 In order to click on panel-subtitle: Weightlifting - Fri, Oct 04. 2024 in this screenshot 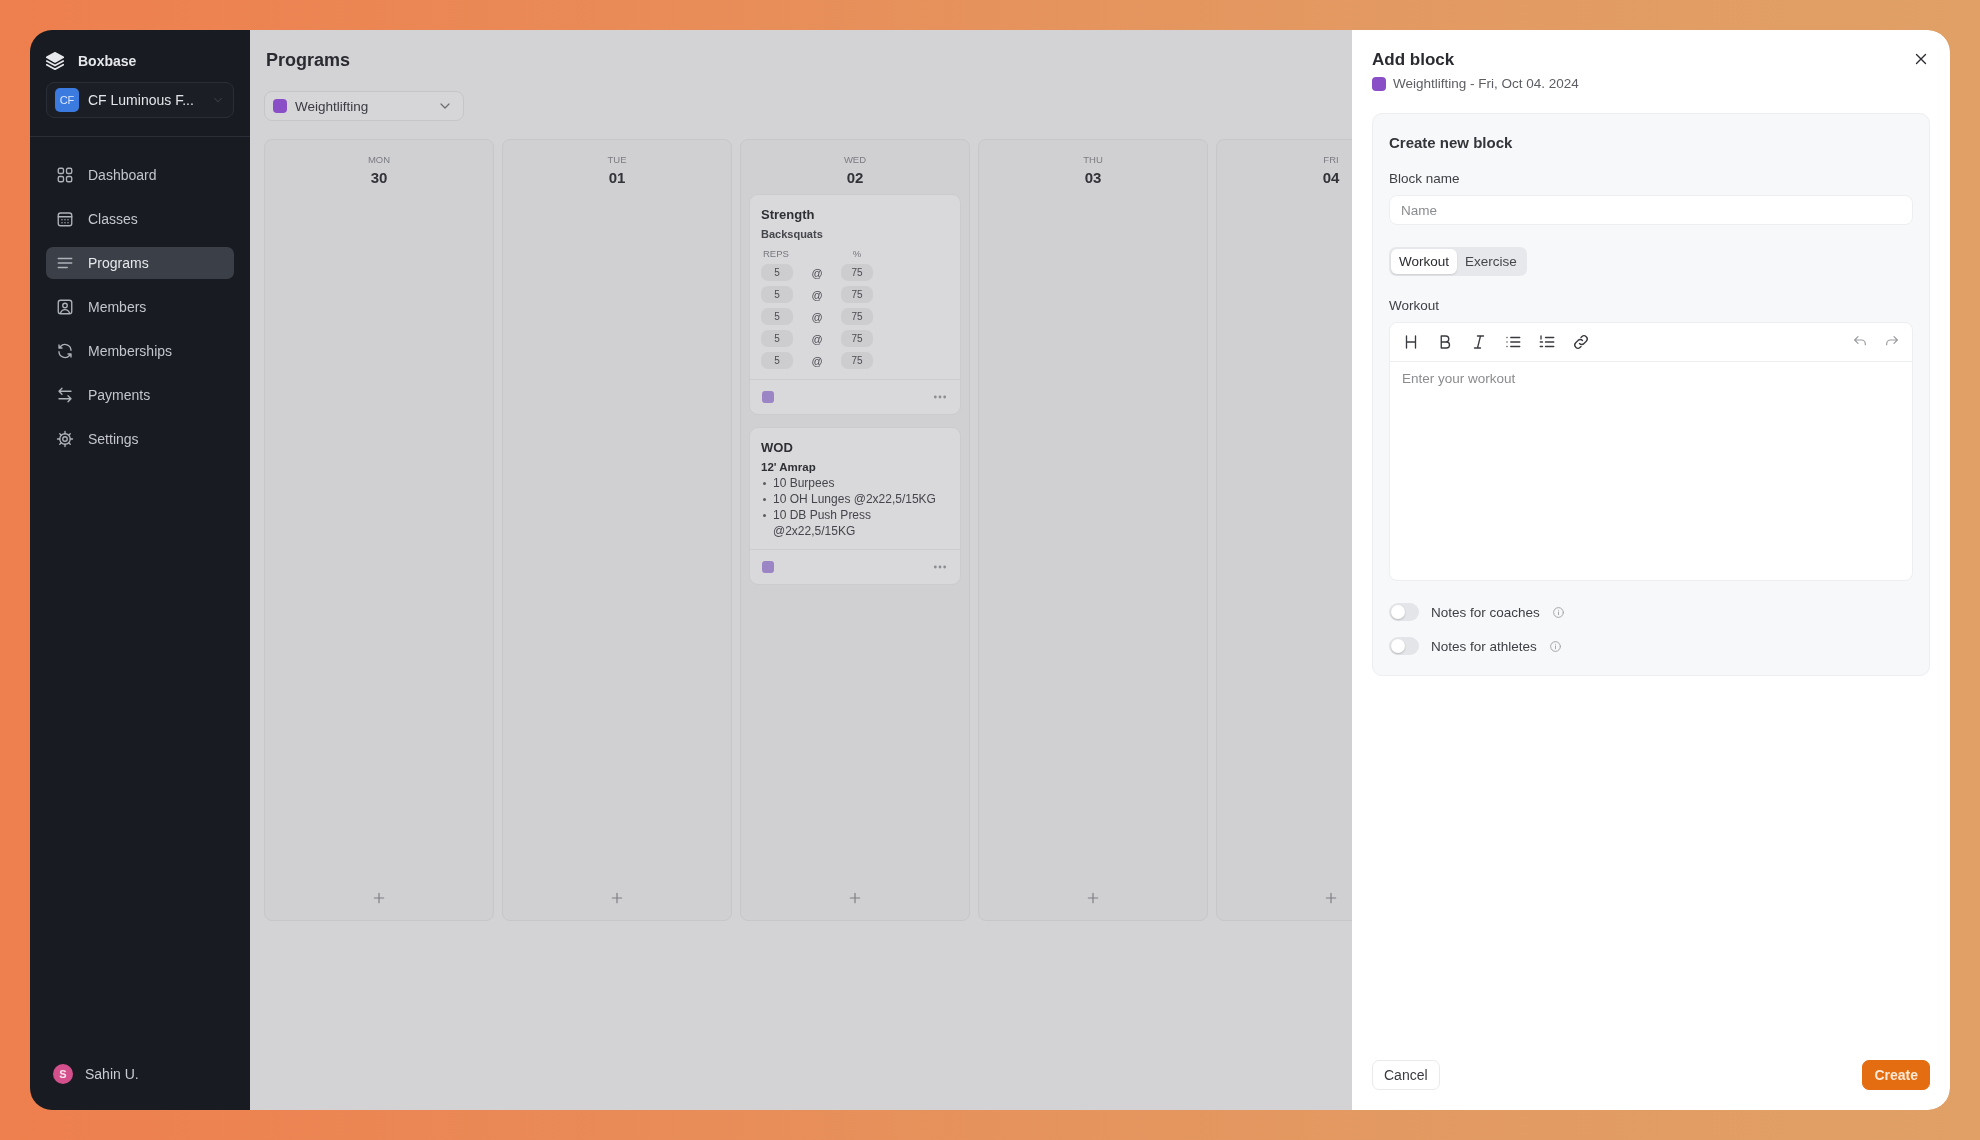, I will do `click(1486, 83)`.